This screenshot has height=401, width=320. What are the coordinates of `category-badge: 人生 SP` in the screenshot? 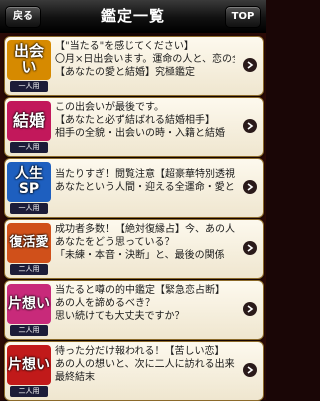 It's located at (29, 182).